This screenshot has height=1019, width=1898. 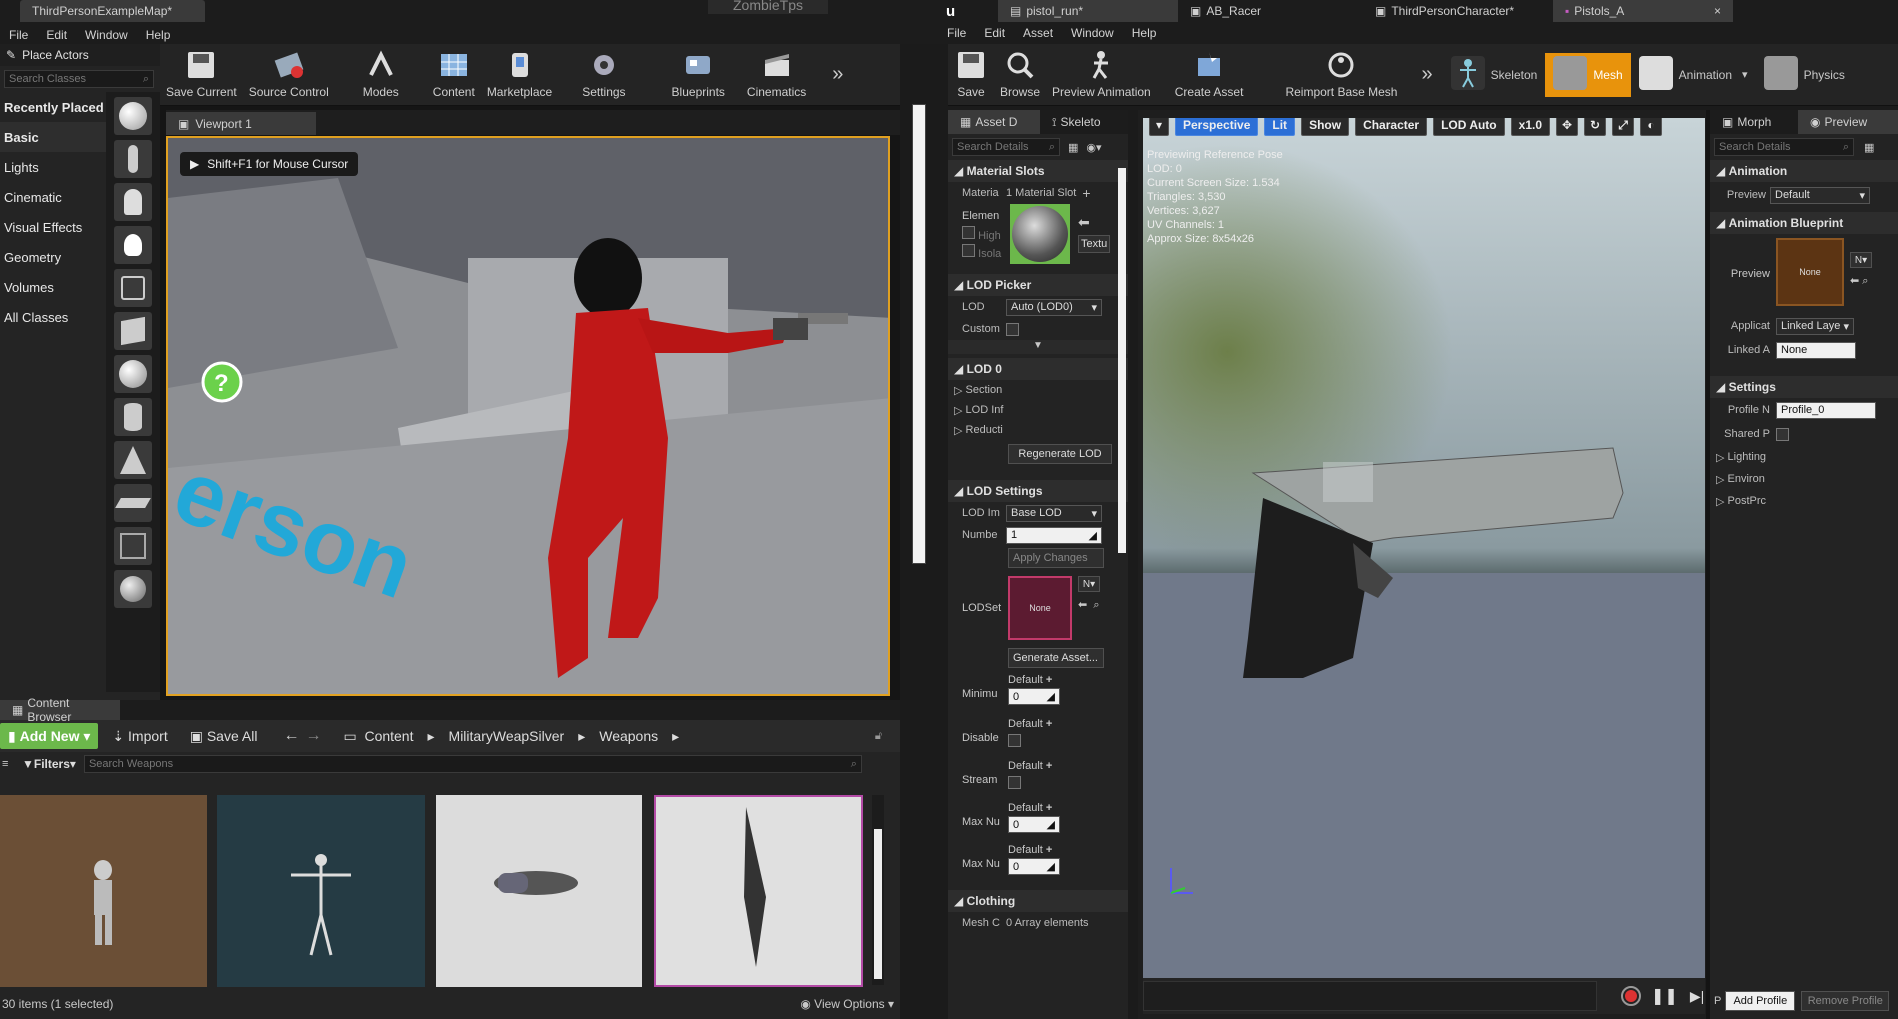 What do you see at coordinates (968, 250) in the screenshot?
I see `isola-checkbox` at bounding box center [968, 250].